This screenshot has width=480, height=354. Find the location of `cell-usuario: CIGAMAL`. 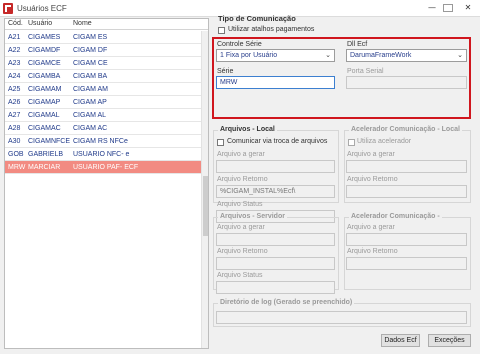

cell-usuario: CIGAMAL is located at coordinates (44, 115).